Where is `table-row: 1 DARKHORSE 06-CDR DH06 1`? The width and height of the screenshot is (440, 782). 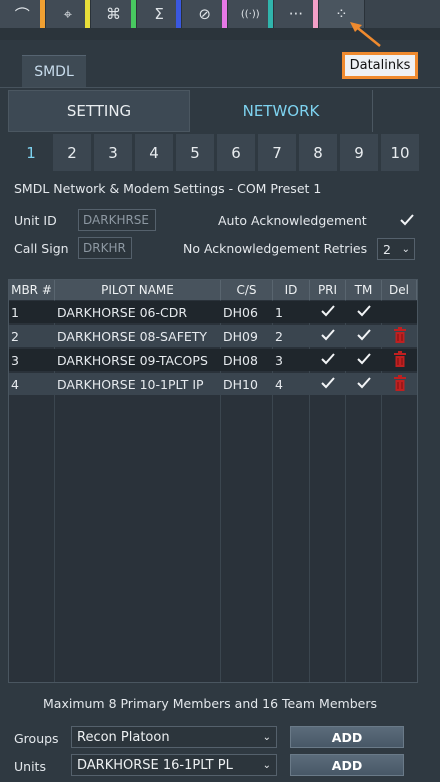 table-row: 1 DARKHORSE 06-CDR DH06 1 is located at coordinates (213, 312).